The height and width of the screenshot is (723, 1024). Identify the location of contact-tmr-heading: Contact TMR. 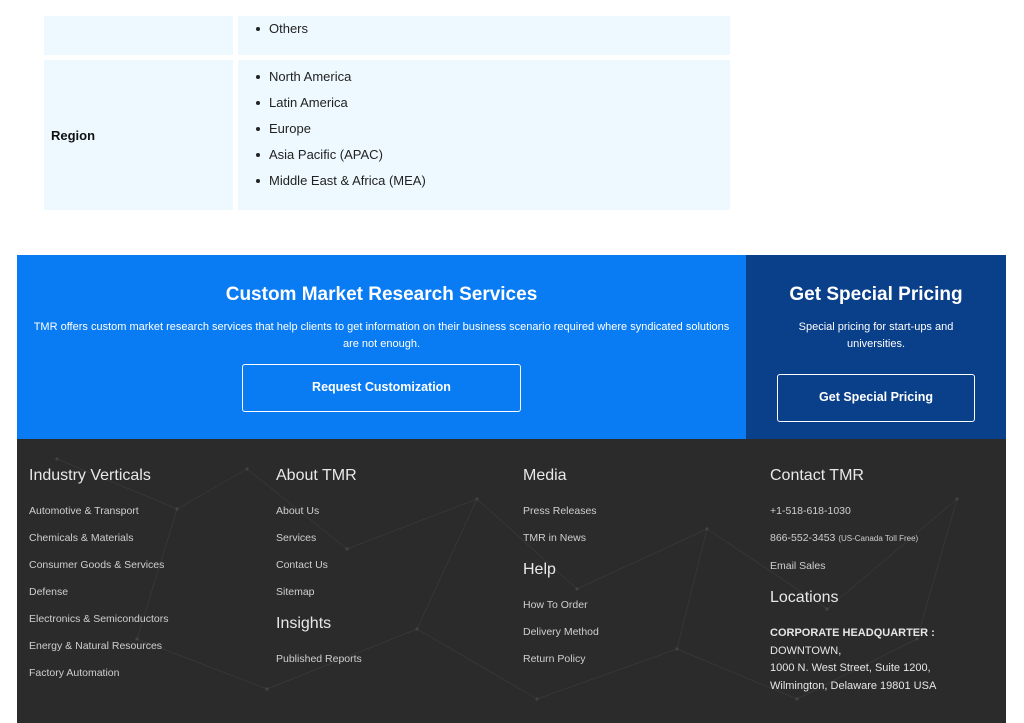
(817, 475).